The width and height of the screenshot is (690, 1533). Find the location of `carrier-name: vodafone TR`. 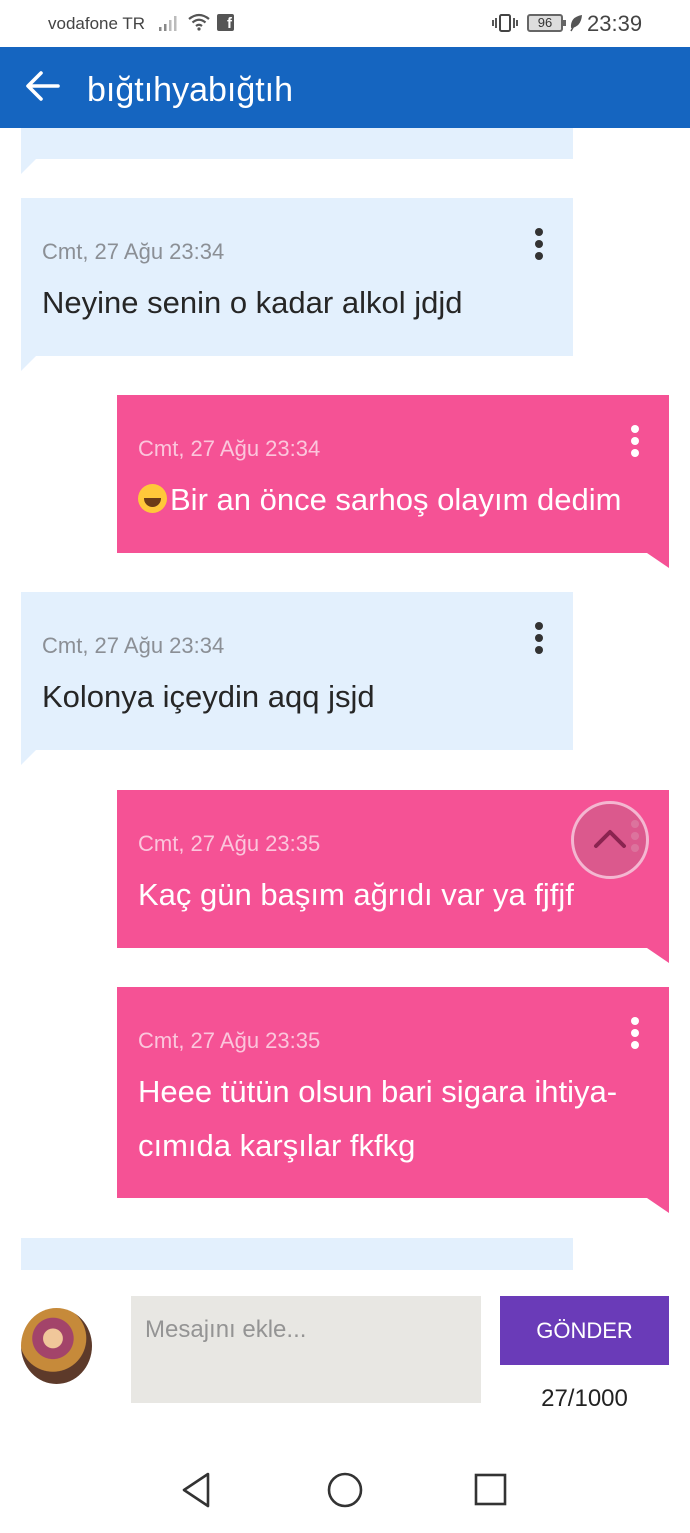

carrier-name: vodafone TR is located at coordinates (97, 23).